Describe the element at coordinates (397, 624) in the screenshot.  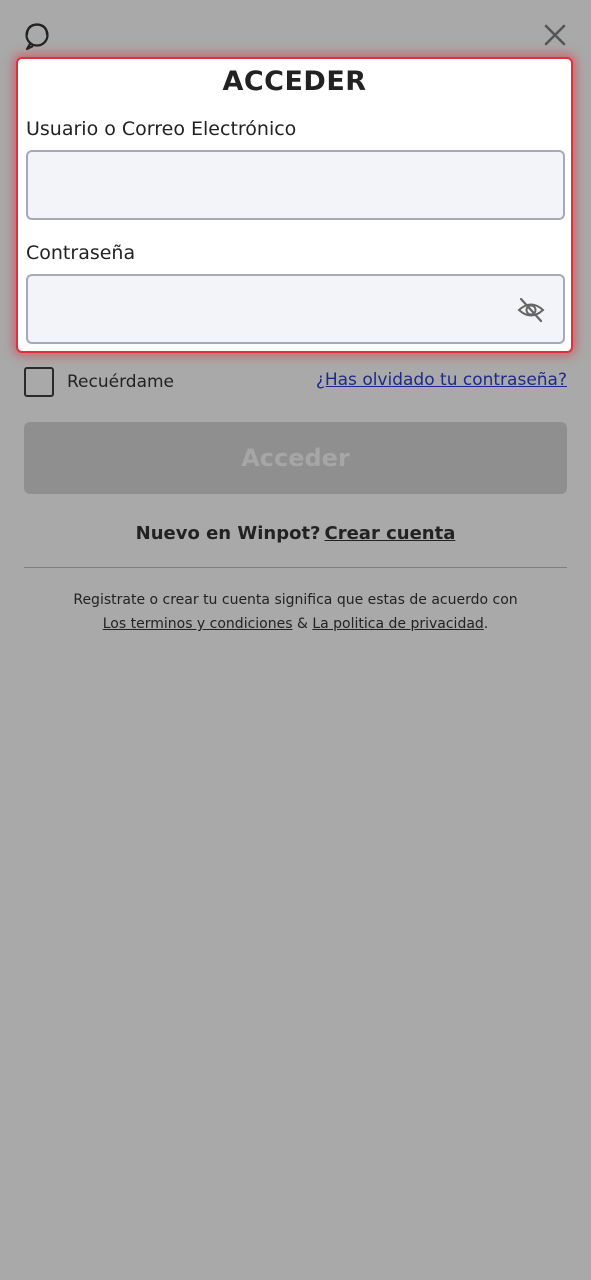
I see `privacy-link: La politica de privacidad` at that location.